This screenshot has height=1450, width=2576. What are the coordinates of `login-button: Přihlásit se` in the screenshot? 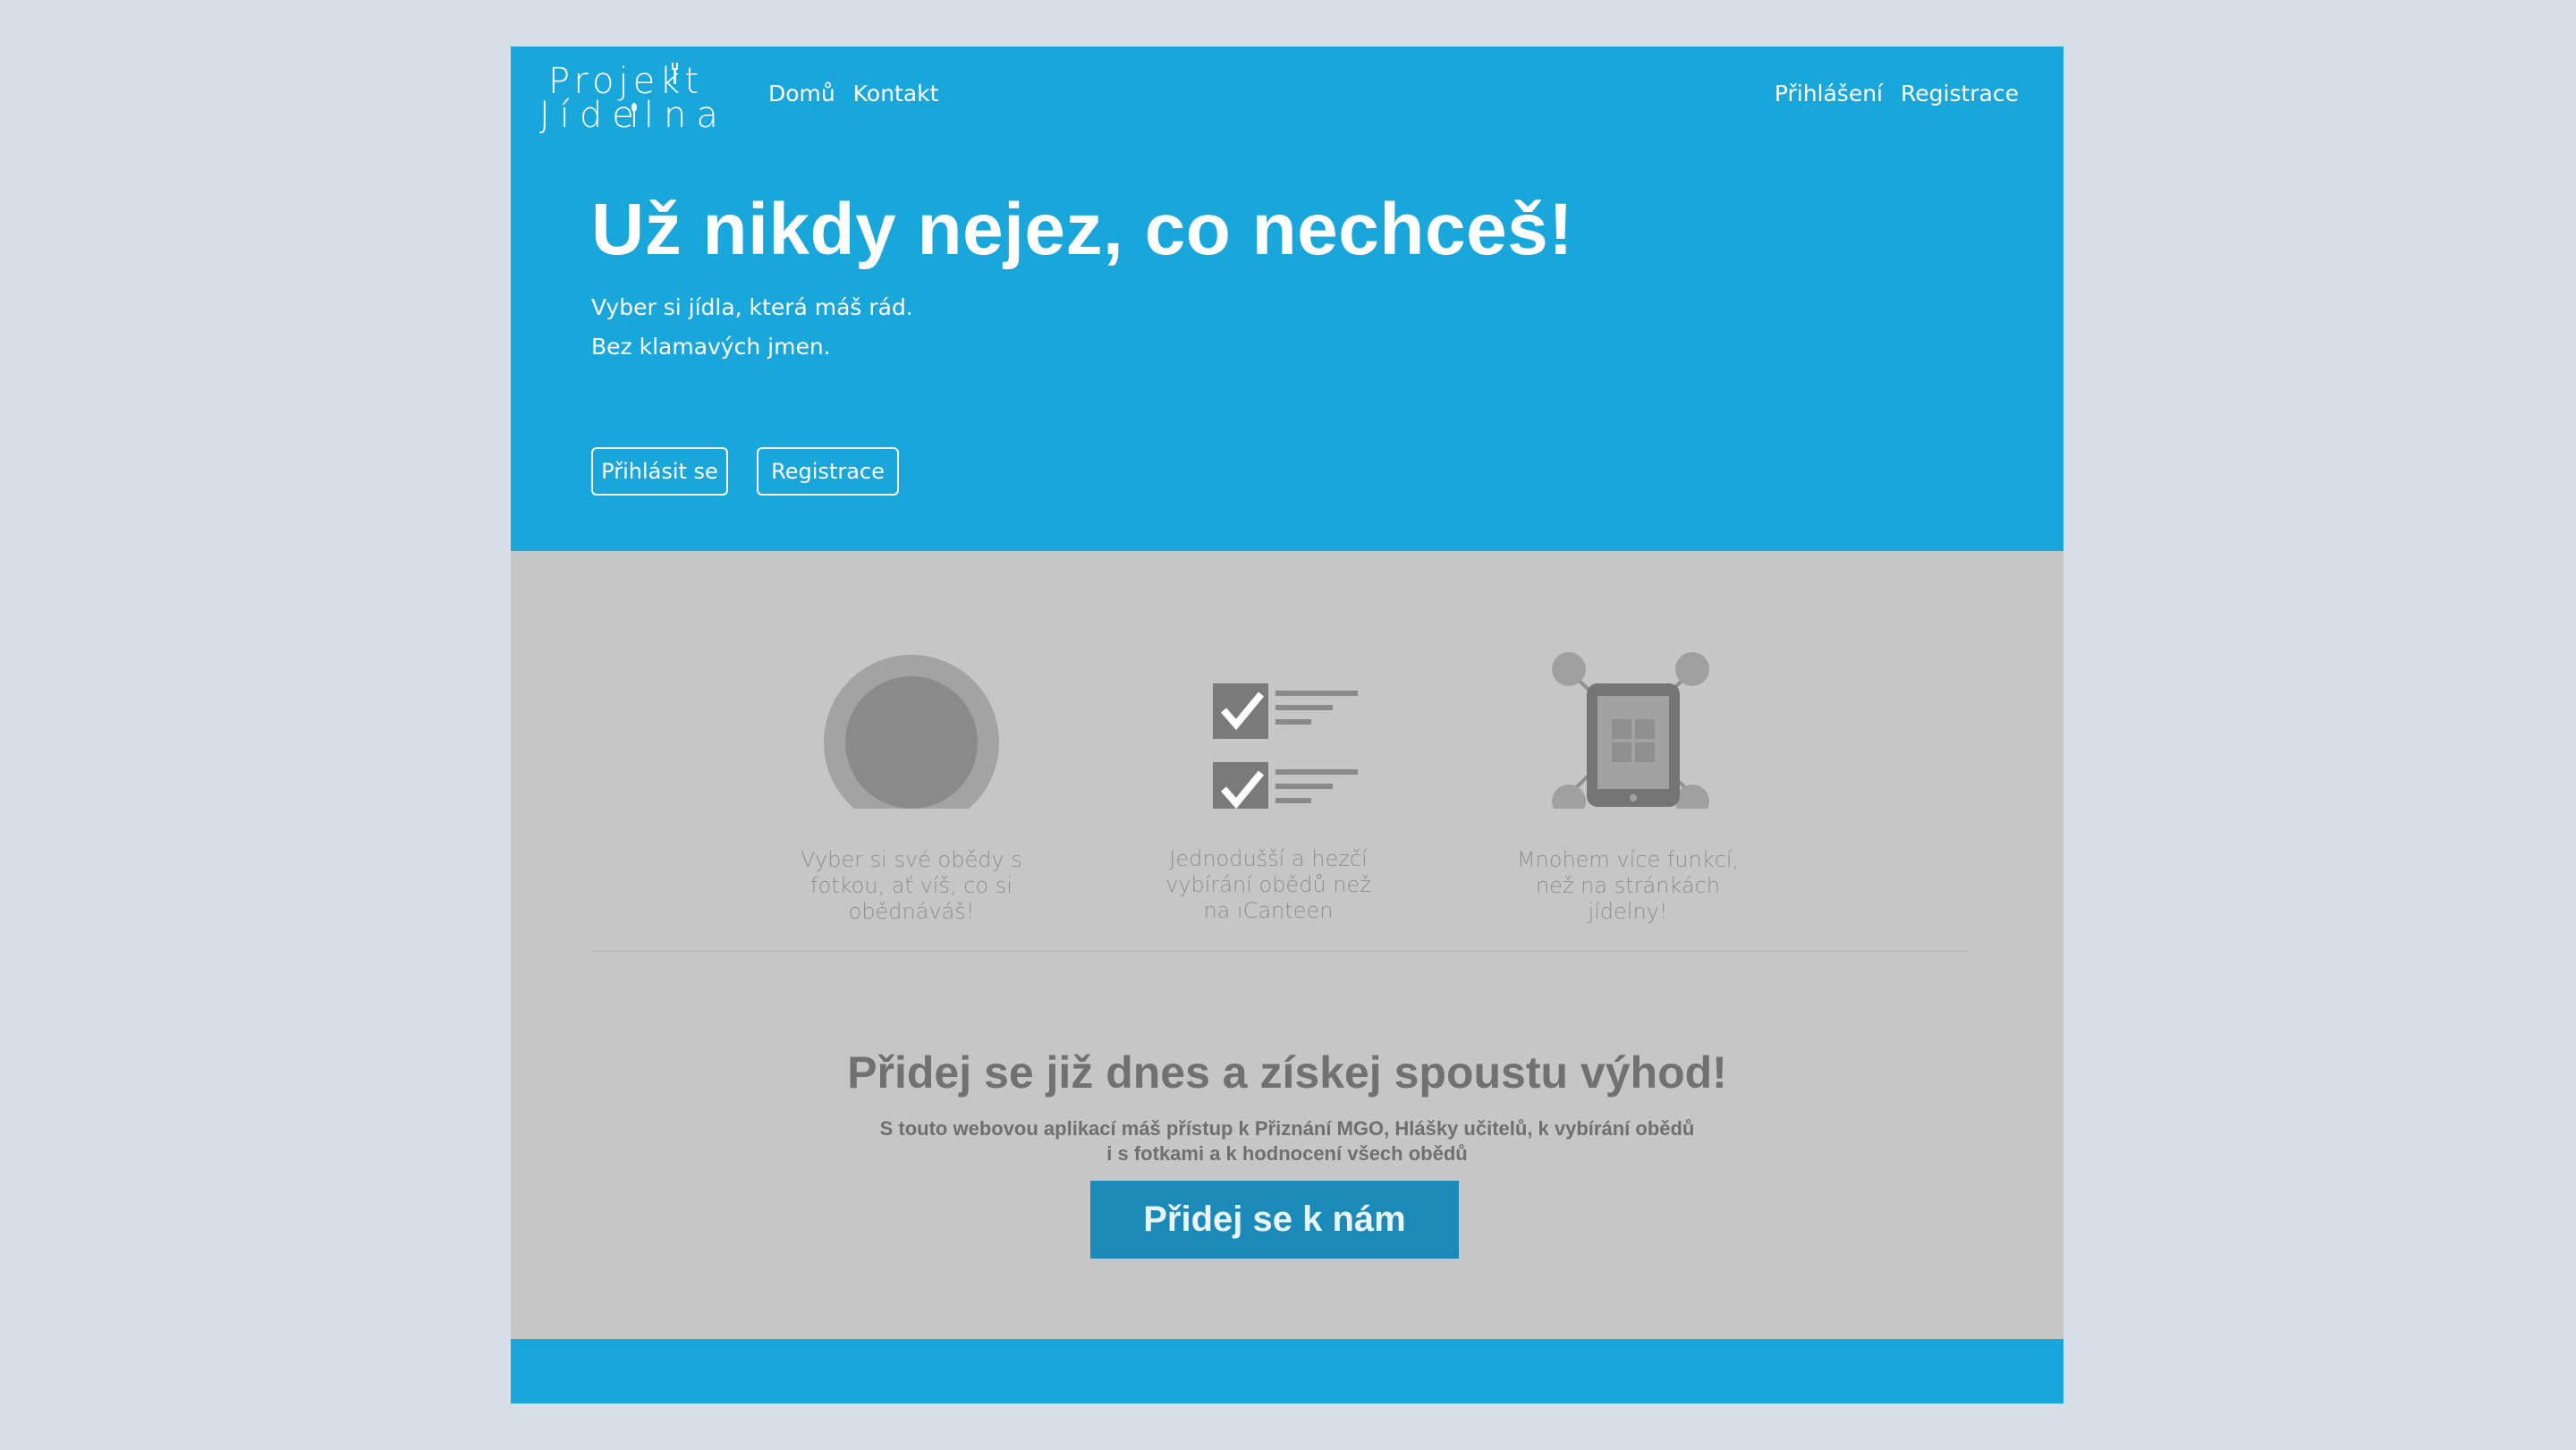 It's located at (659, 472).